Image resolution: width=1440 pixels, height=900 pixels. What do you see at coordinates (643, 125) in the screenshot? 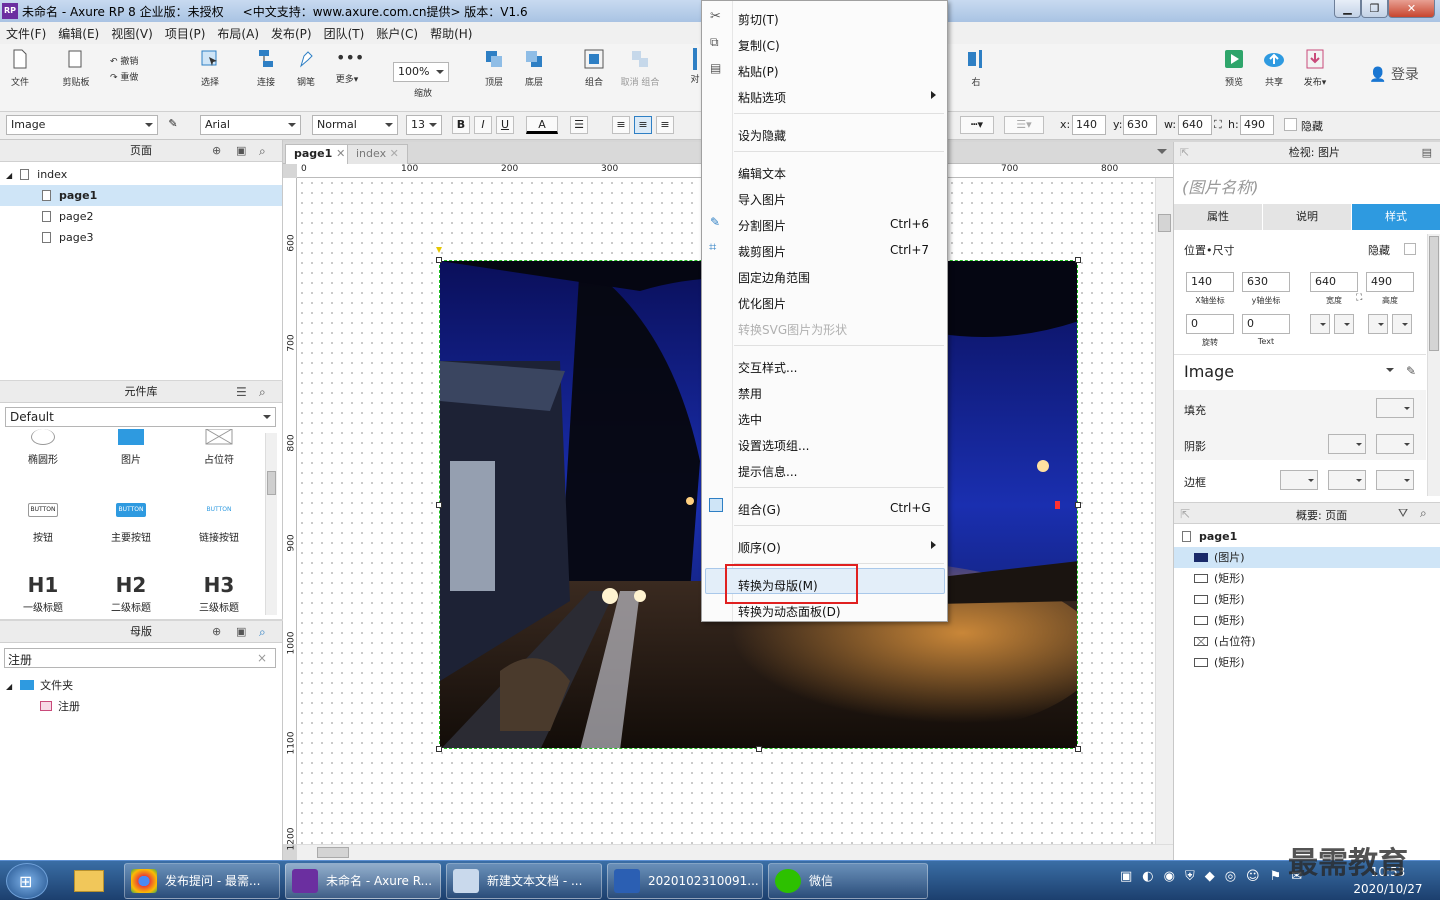
I see `align-center-icon: ≡` at bounding box center [643, 125].